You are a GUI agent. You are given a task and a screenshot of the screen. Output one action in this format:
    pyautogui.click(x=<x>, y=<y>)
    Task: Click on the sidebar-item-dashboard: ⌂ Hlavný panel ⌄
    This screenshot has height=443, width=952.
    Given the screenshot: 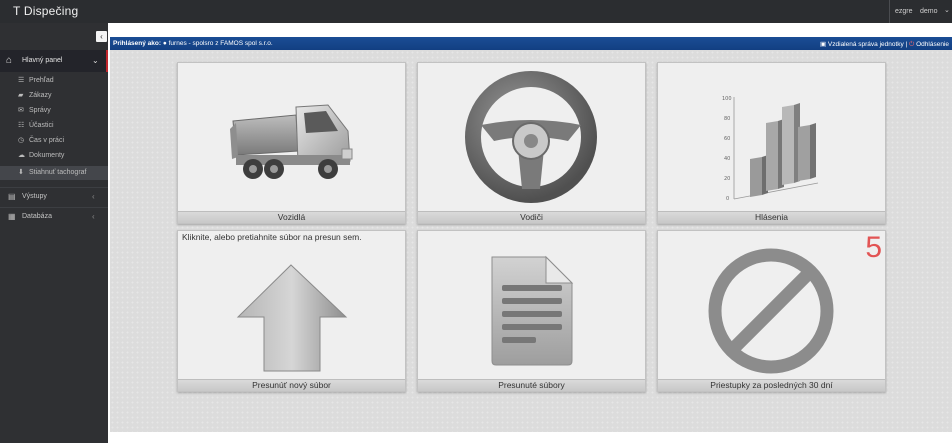 What is the action you would take?
    pyautogui.click(x=54, y=61)
    